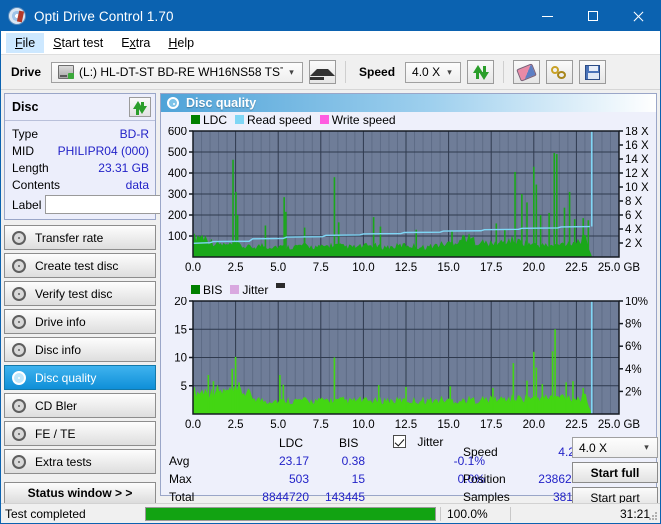  I want to click on sidebar-item-label: Disc info, so click(58, 349).